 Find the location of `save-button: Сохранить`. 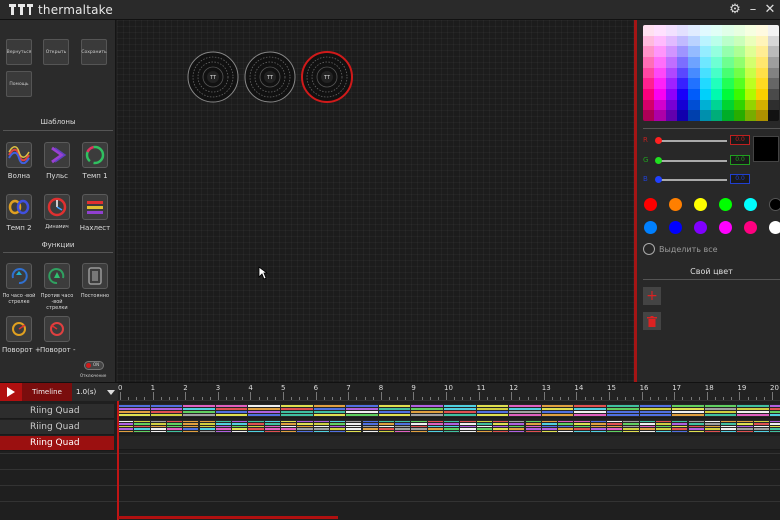

save-button: Сохранить is located at coordinates (94, 52).